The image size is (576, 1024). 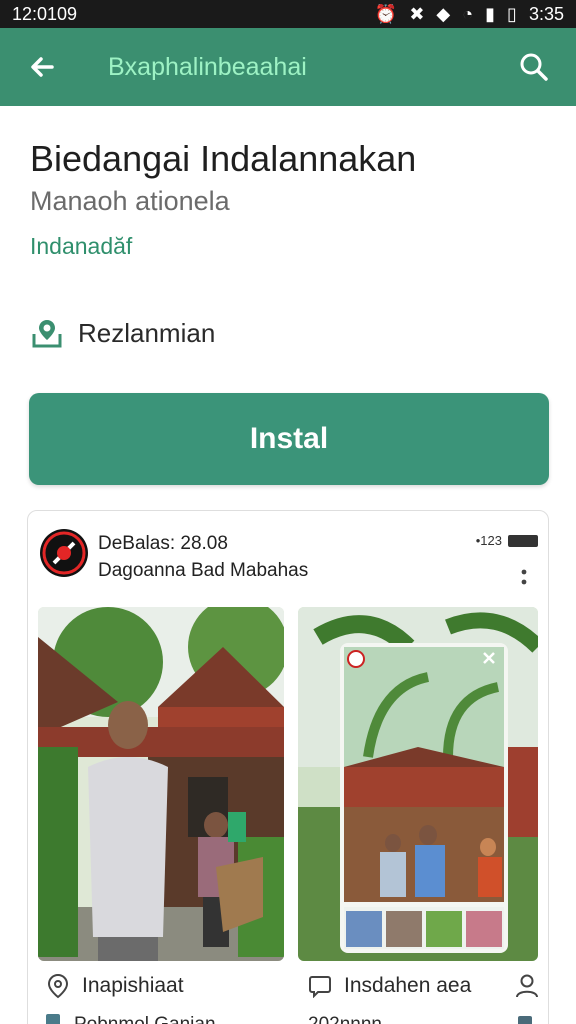 I want to click on status-bar: 12:0109 ⏰ ✖ ◆ ◔ ▮ ▯ 3:35, so click(x=288, y=14).